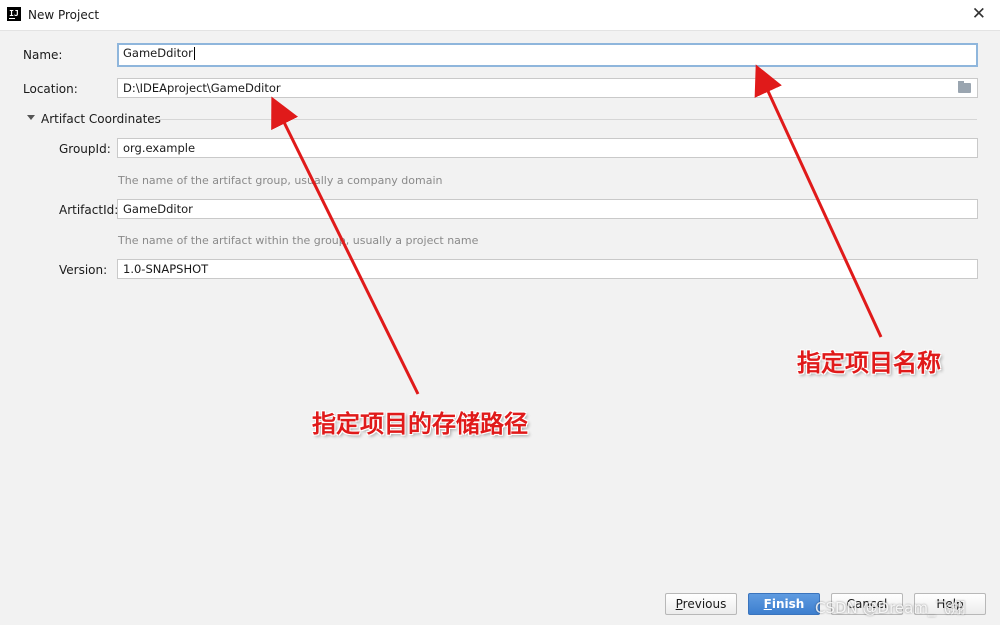 The height and width of the screenshot is (625, 1000). I want to click on annotation-storage-path: 指定项目的存储路径, so click(420, 424).